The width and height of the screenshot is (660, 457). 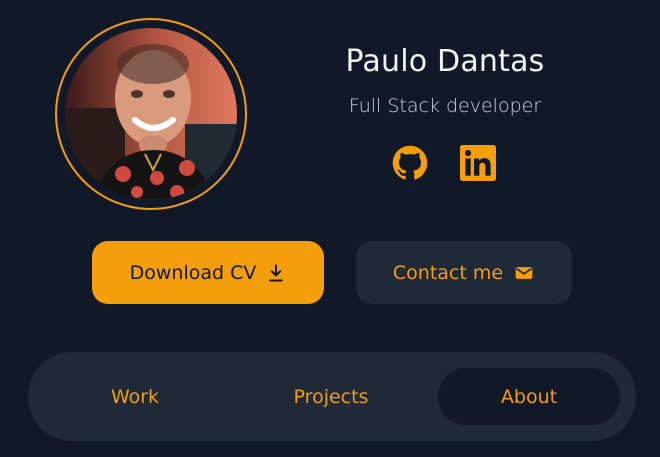 I want to click on download-icon, so click(x=276, y=273).